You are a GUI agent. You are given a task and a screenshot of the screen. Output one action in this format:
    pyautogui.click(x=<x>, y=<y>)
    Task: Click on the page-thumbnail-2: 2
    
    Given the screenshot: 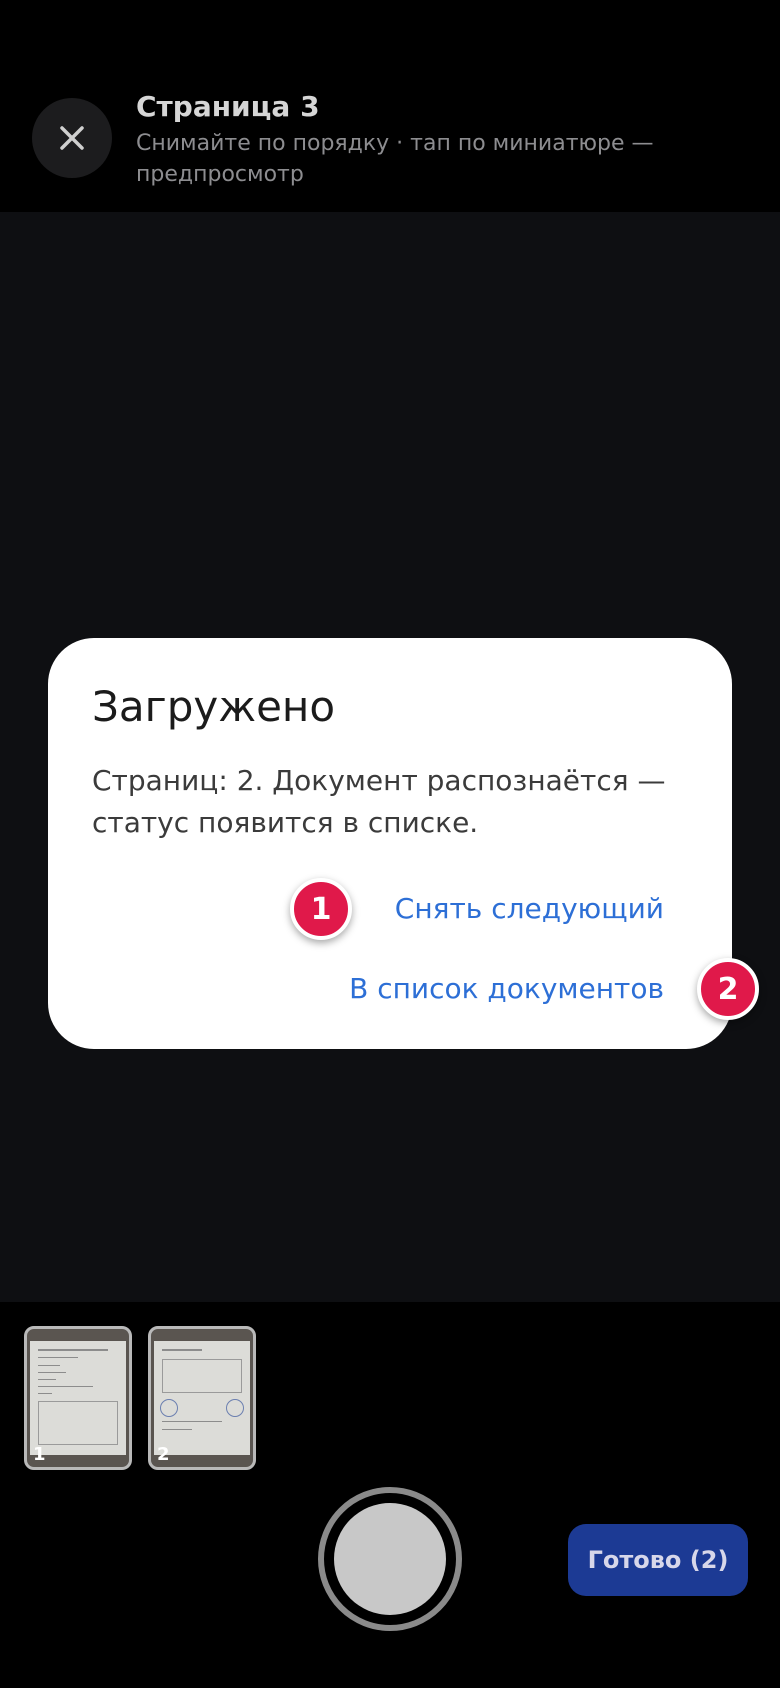 What is the action you would take?
    pyautogui.click(x=202, y=1398)
    